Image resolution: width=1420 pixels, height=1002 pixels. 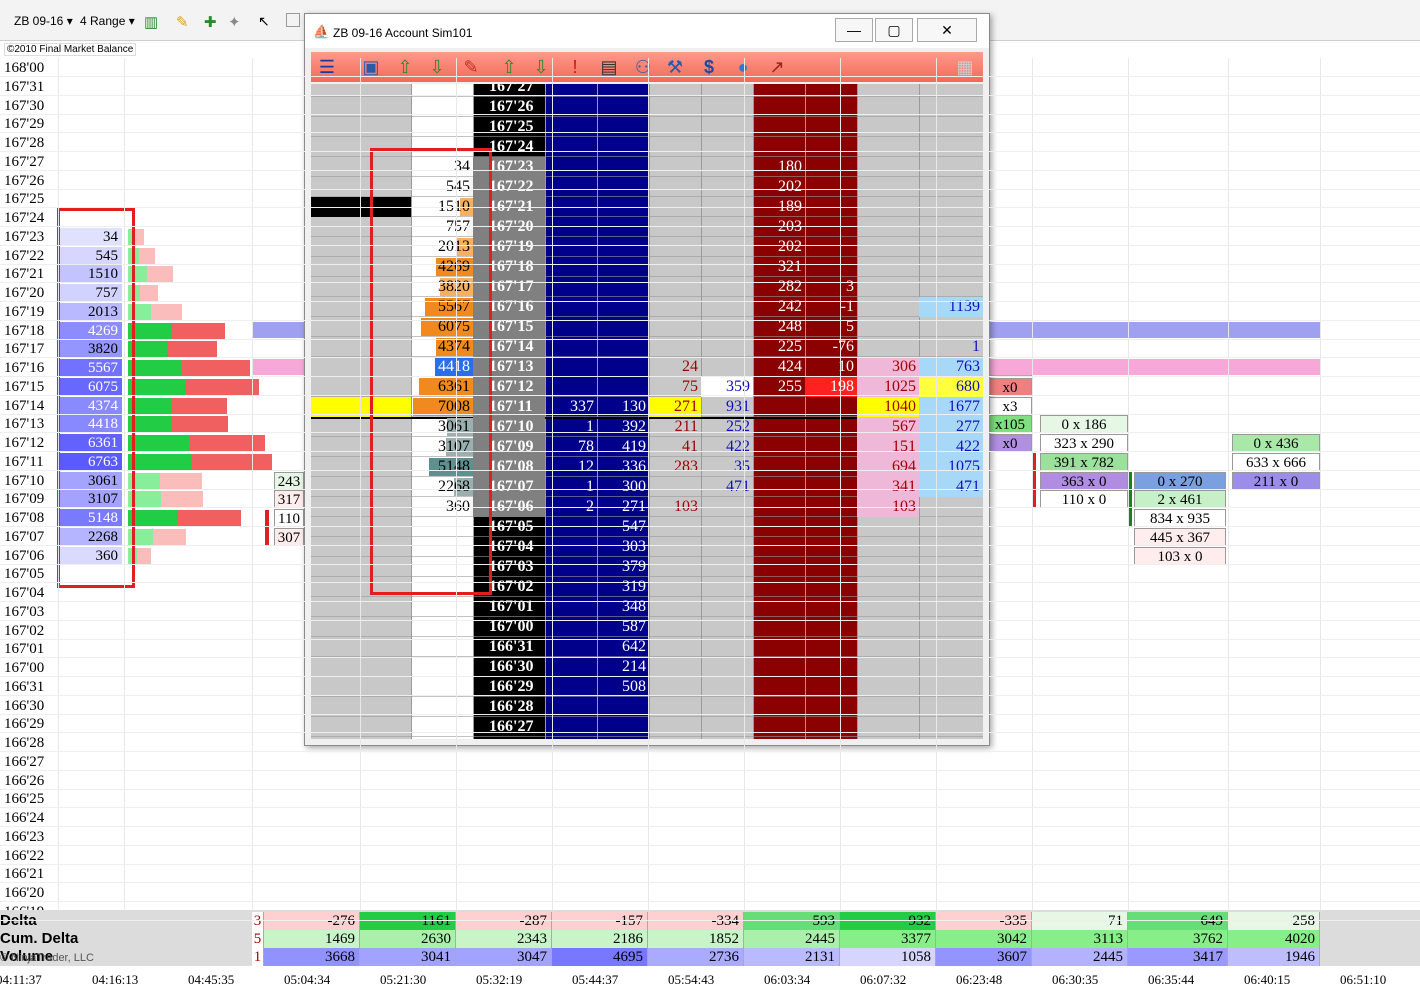 I want to click on time-label: 05:44:37, so click(x=595, y=979).